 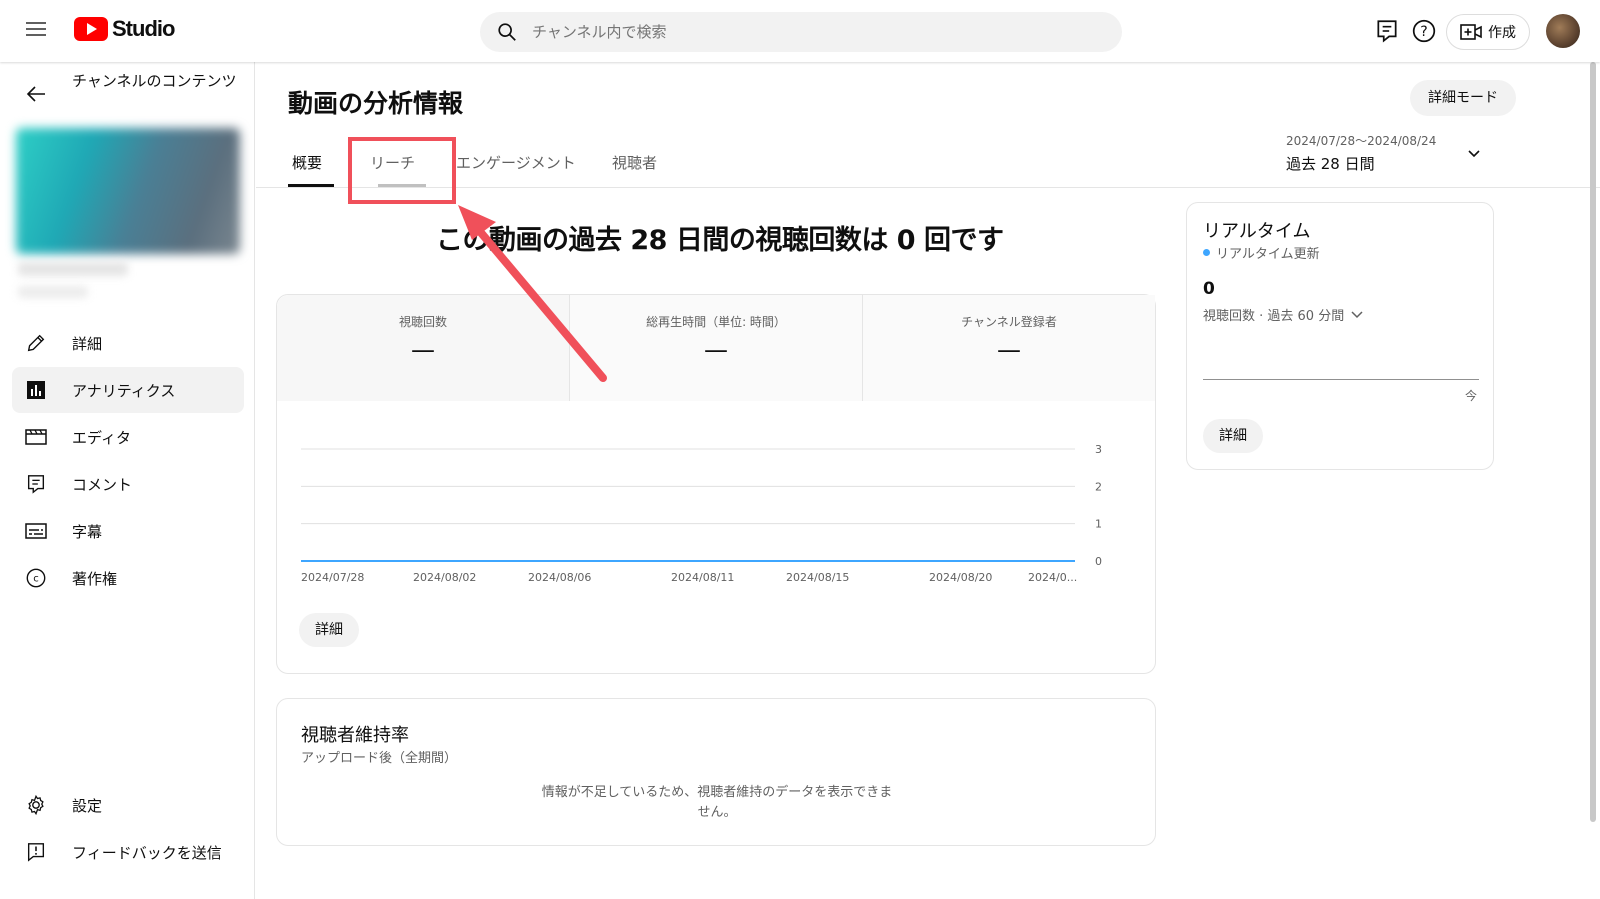 I want to click on top-bar: Studio ? 作成, so click(x=800, y=31).